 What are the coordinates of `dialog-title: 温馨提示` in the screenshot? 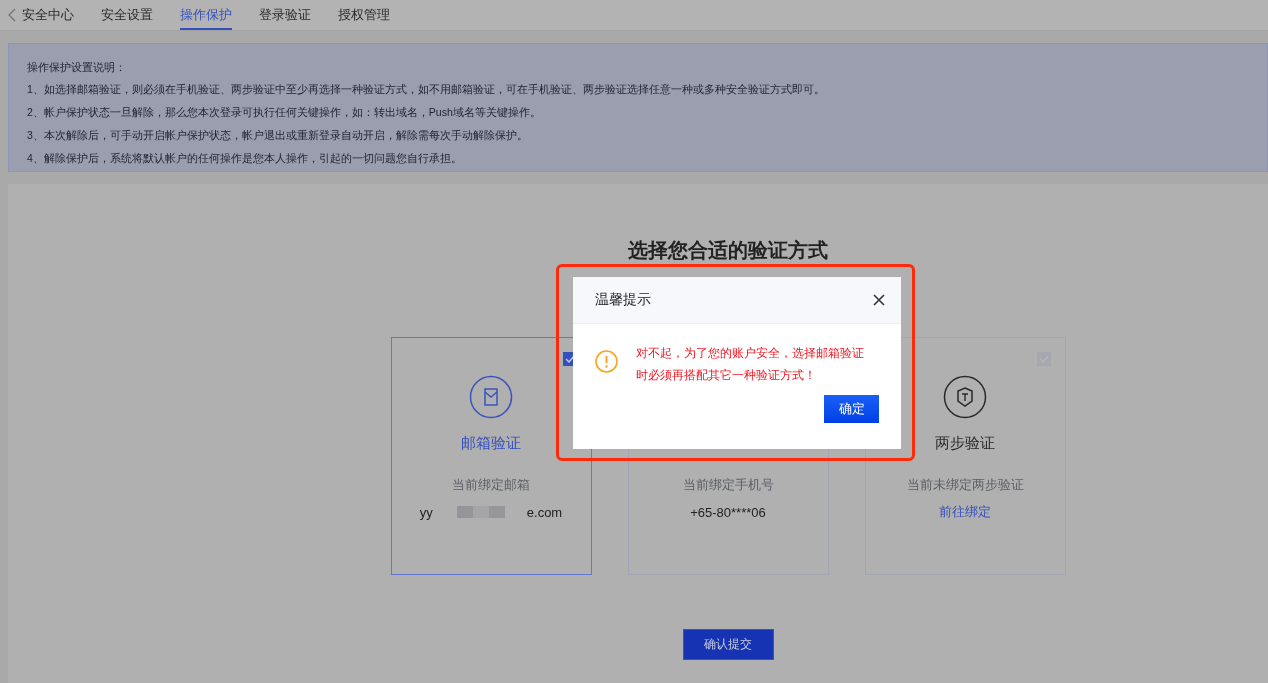 It's located at (623, 300).